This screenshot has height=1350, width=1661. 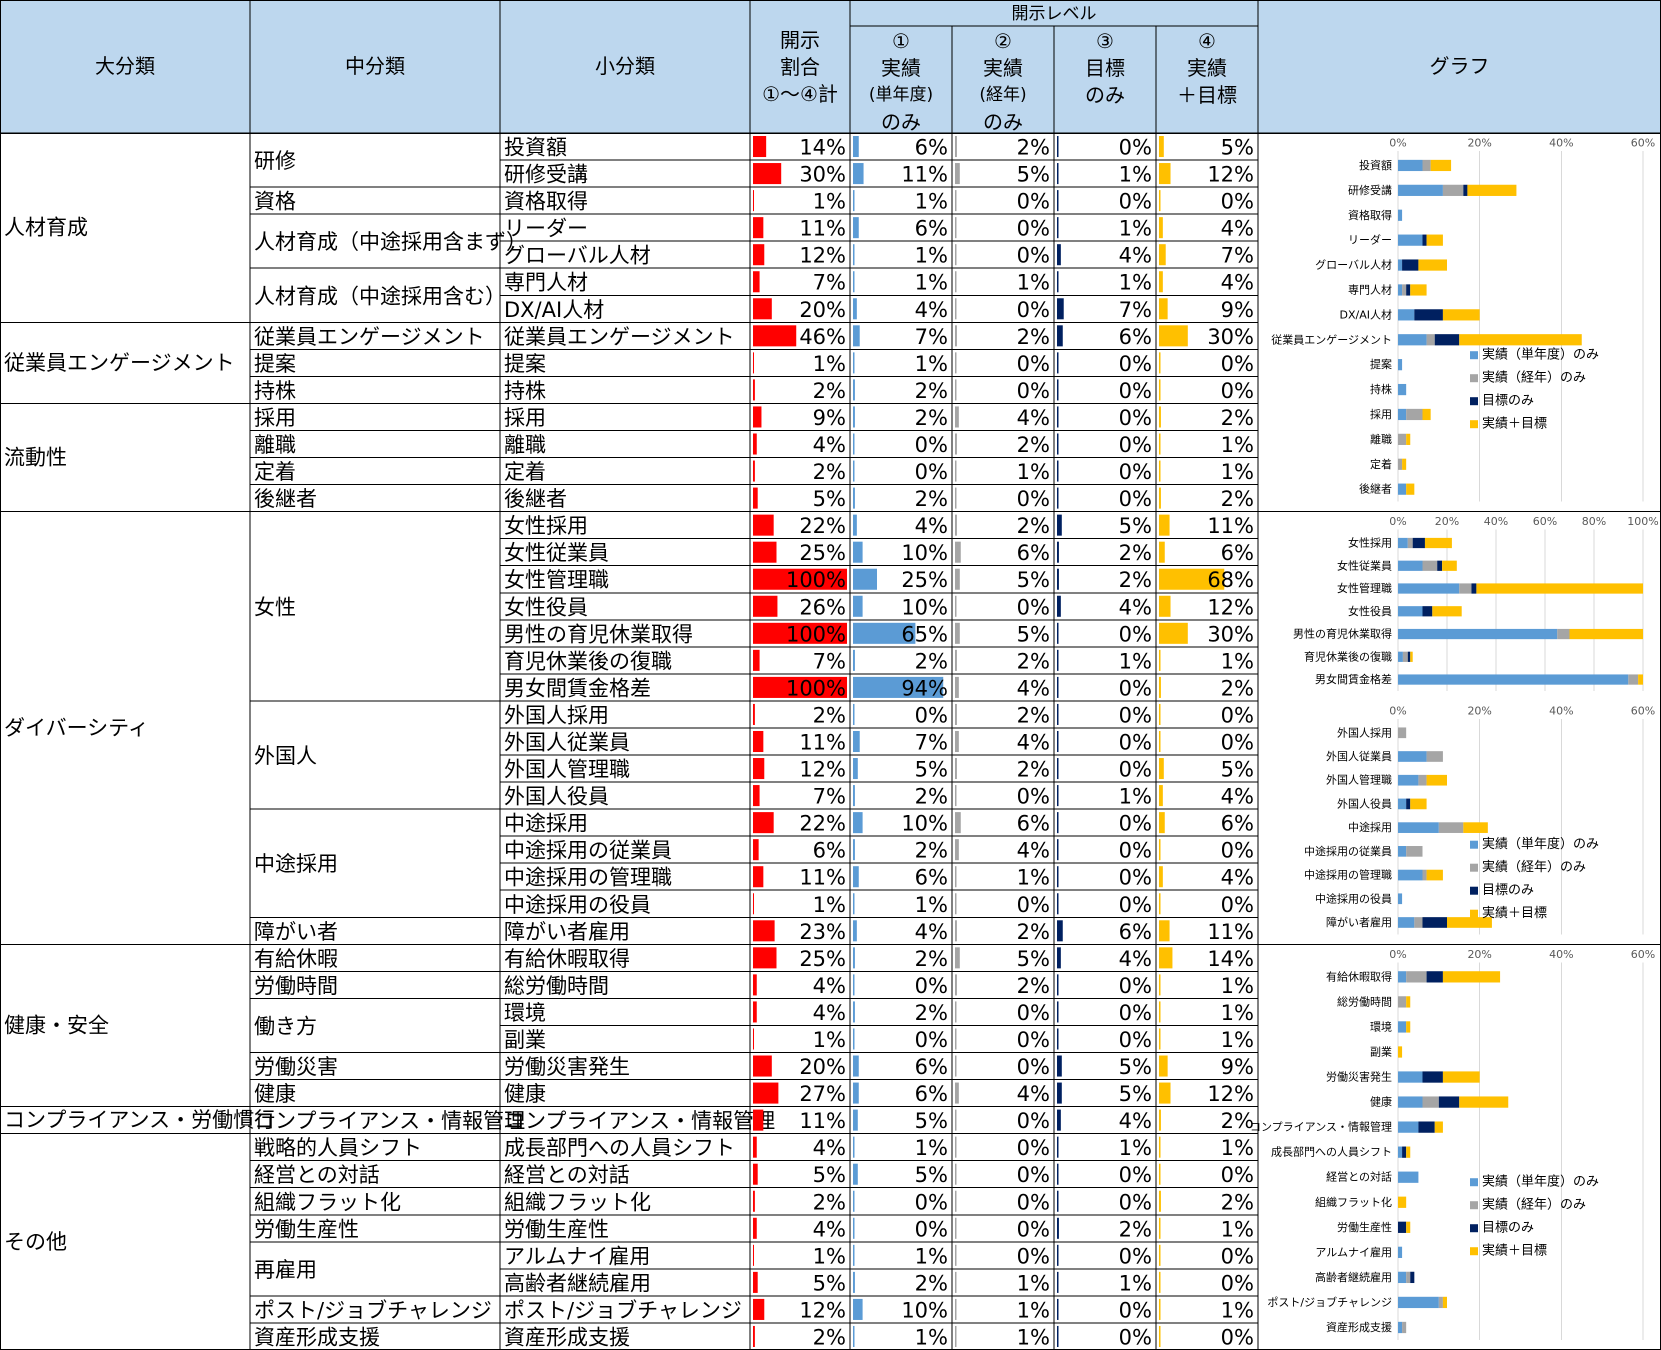 I want to click on category-label: 男女間賃金格差, so click(x=1353, y=679).